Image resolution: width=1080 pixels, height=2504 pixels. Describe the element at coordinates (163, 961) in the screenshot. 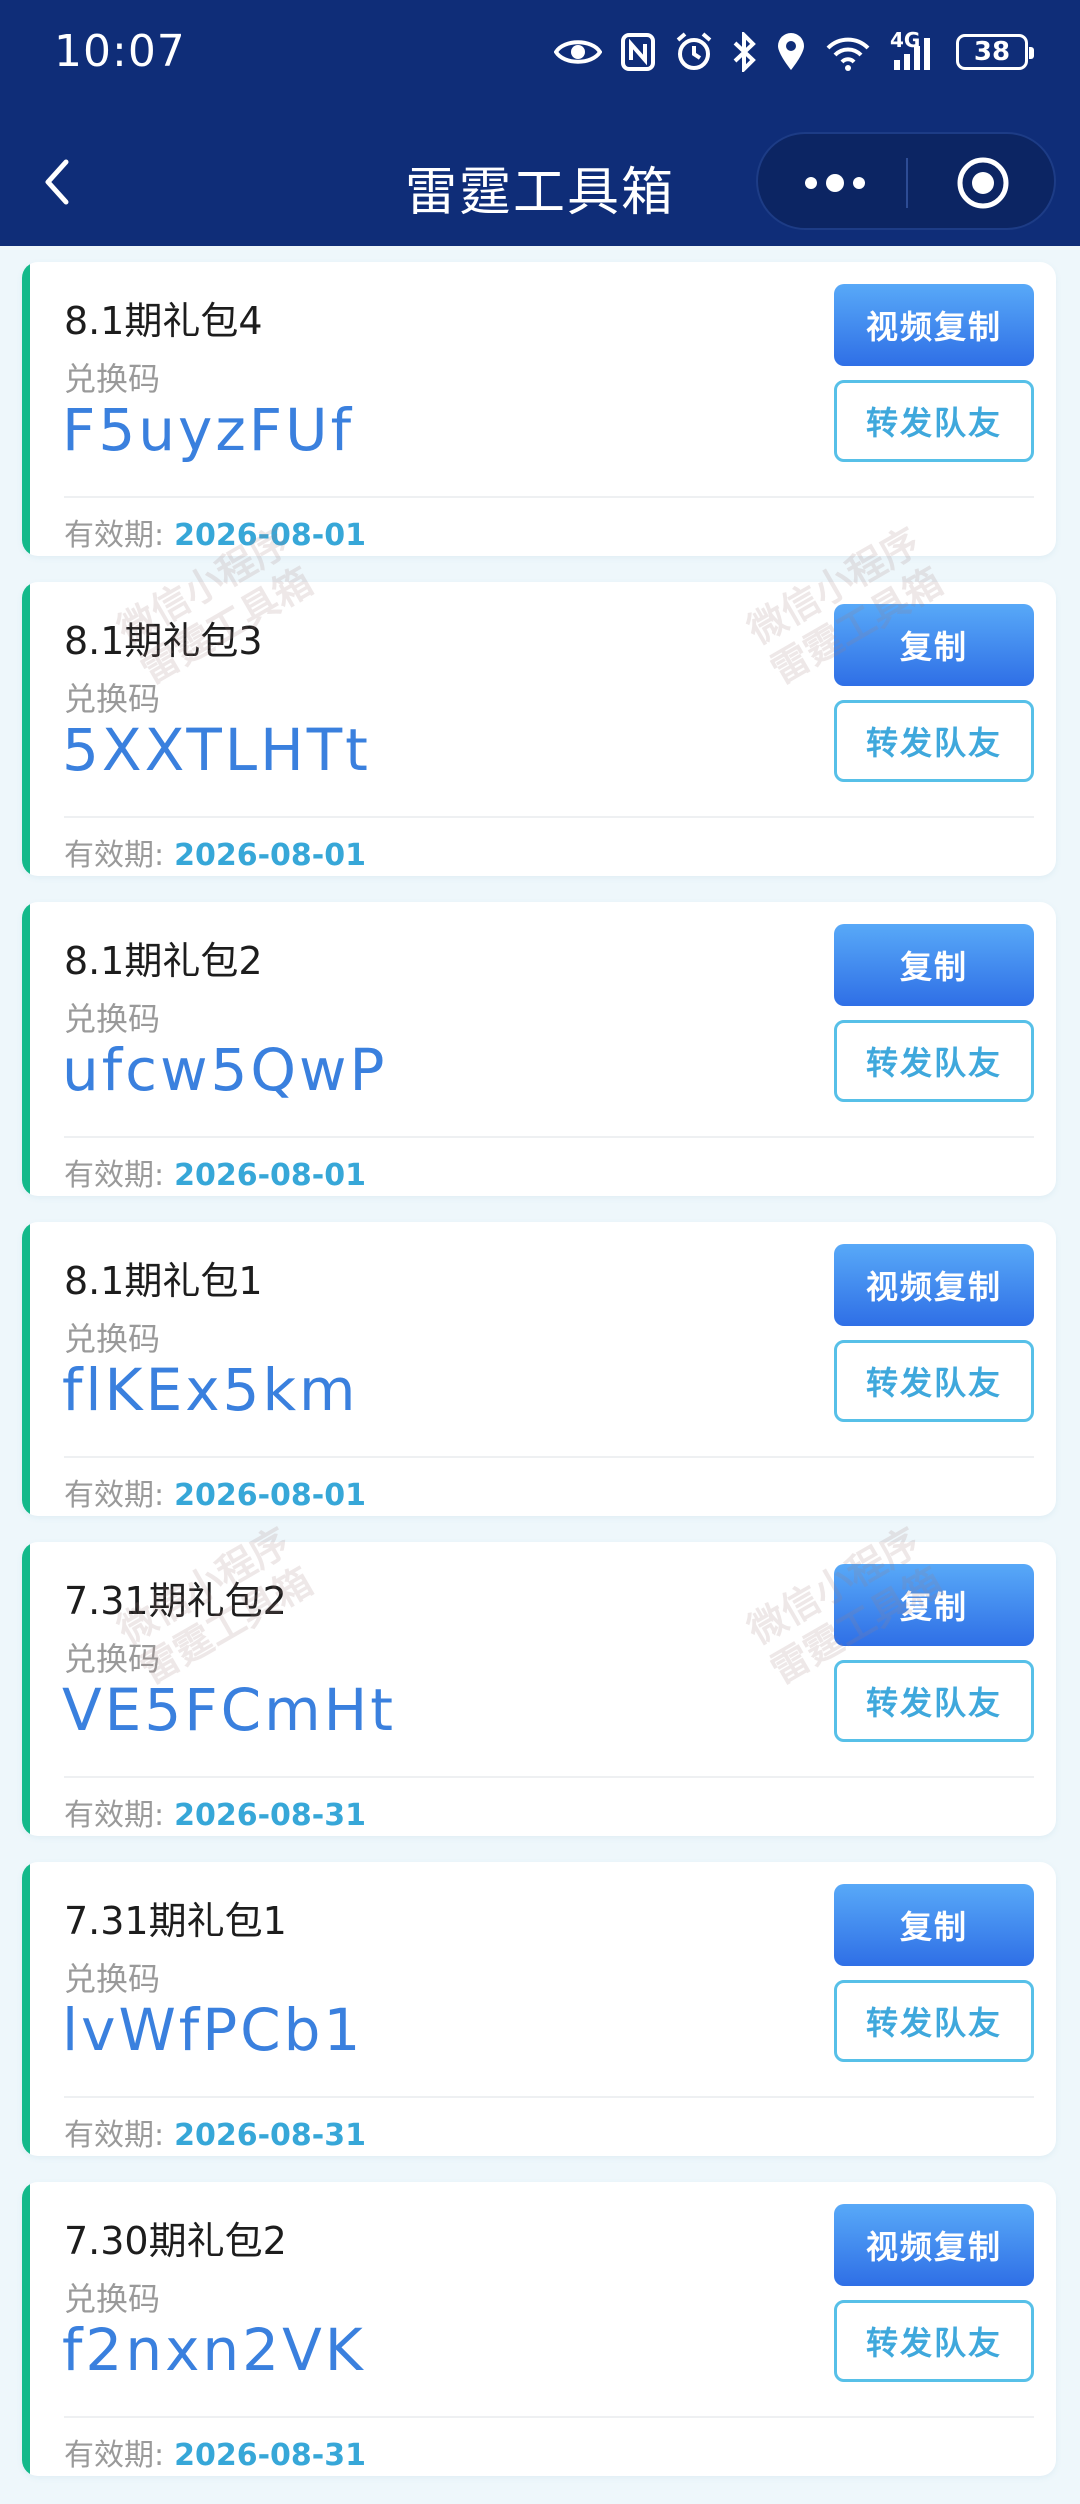

I see `gift-title: 8.1期礼包2` at that location.